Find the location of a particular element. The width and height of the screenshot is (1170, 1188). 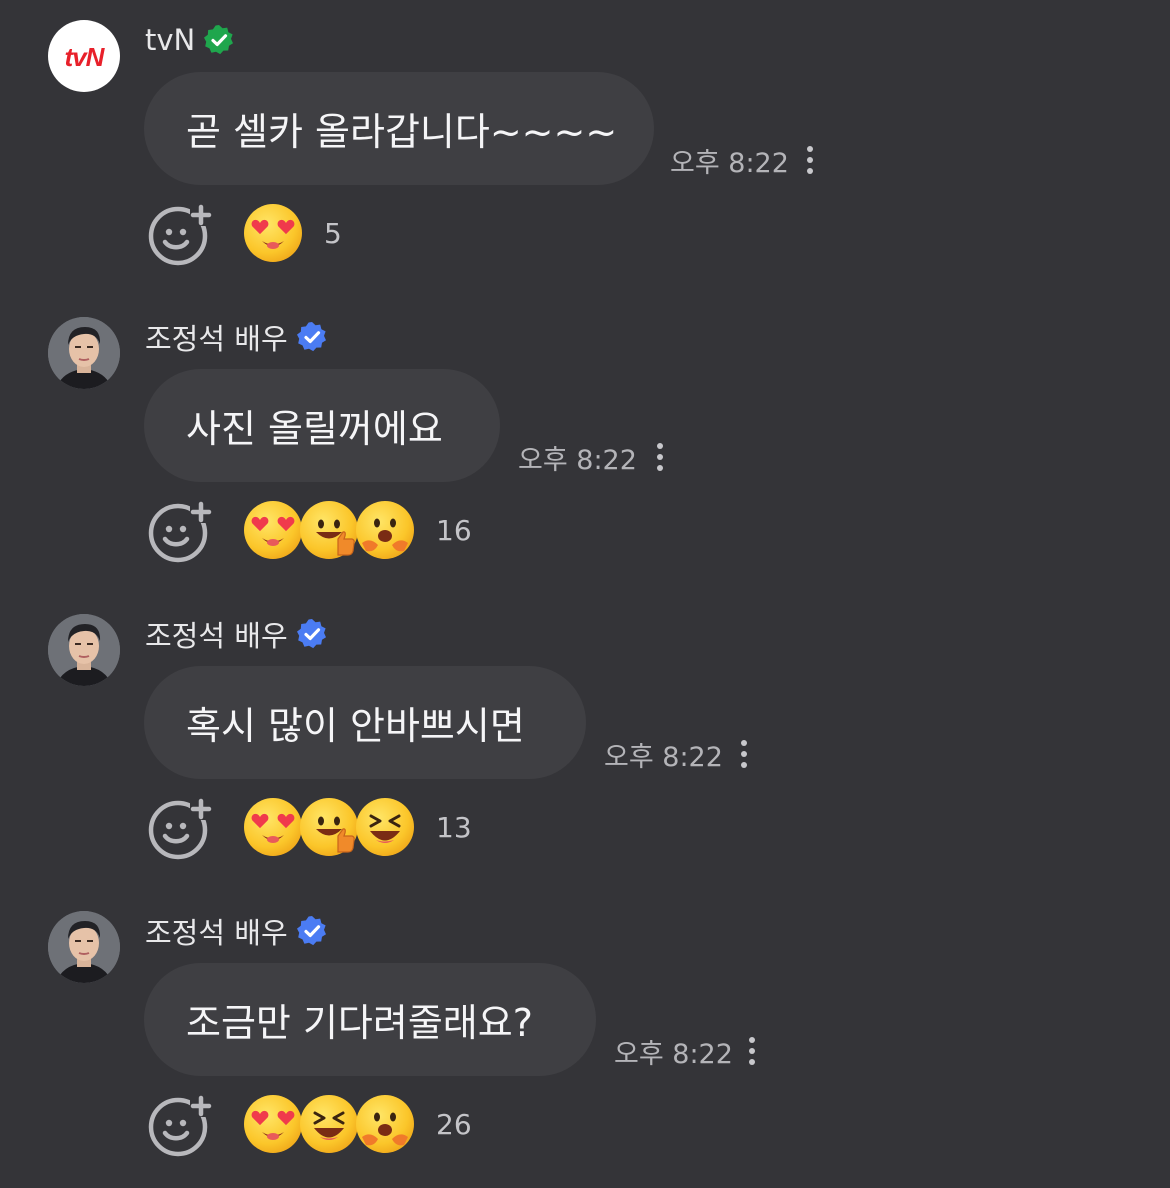

reaction-bar: 5 is located at coordinates (292, 233).